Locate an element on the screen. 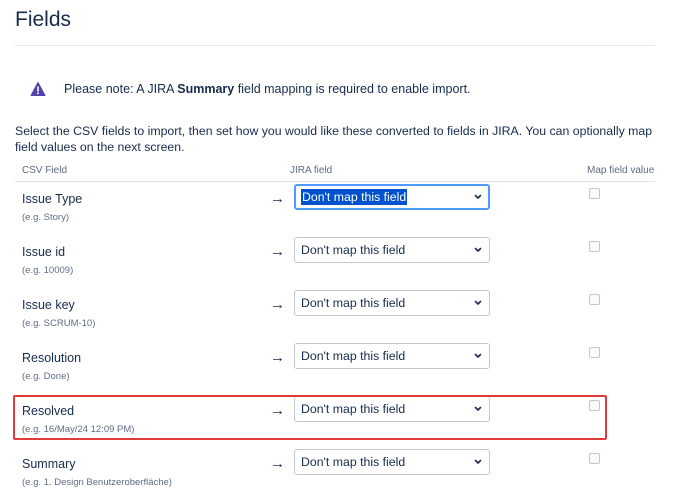  column-header-map-field-value: Map field value is located at coordinates (621, 170).